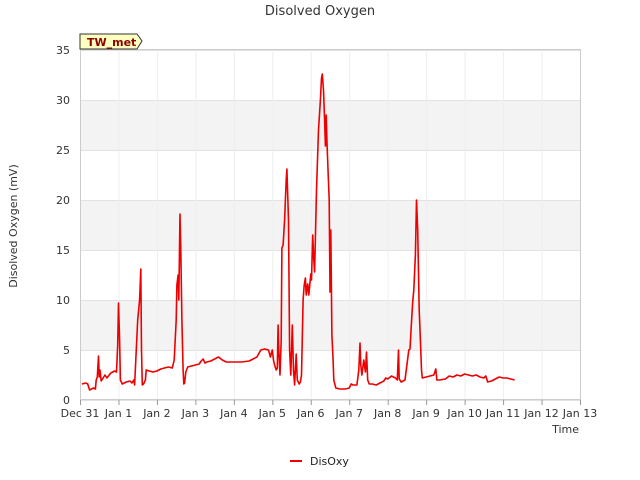 This screenshot has height=480, width=640. I want to click on x-tick-label: Jan 10, so click(463, 413).